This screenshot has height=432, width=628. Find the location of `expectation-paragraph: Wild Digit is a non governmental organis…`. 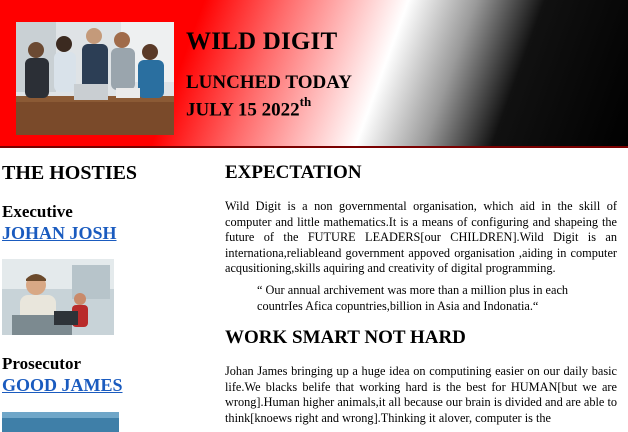

expectation-paragraph: Wild Digit is a non governmental organis… is located at coordinates (421, 237).